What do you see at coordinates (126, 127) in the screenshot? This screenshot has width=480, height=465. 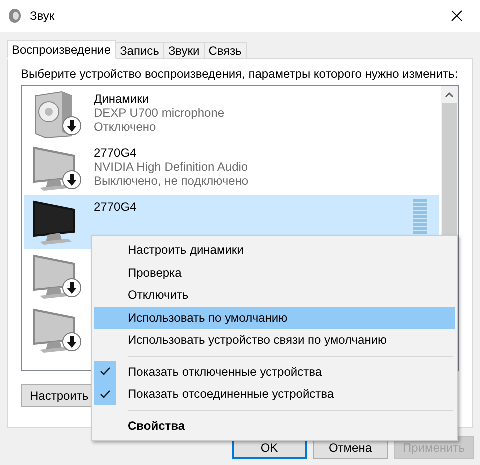 I see `device-status: Отключено` at bounding box center [126, 127].